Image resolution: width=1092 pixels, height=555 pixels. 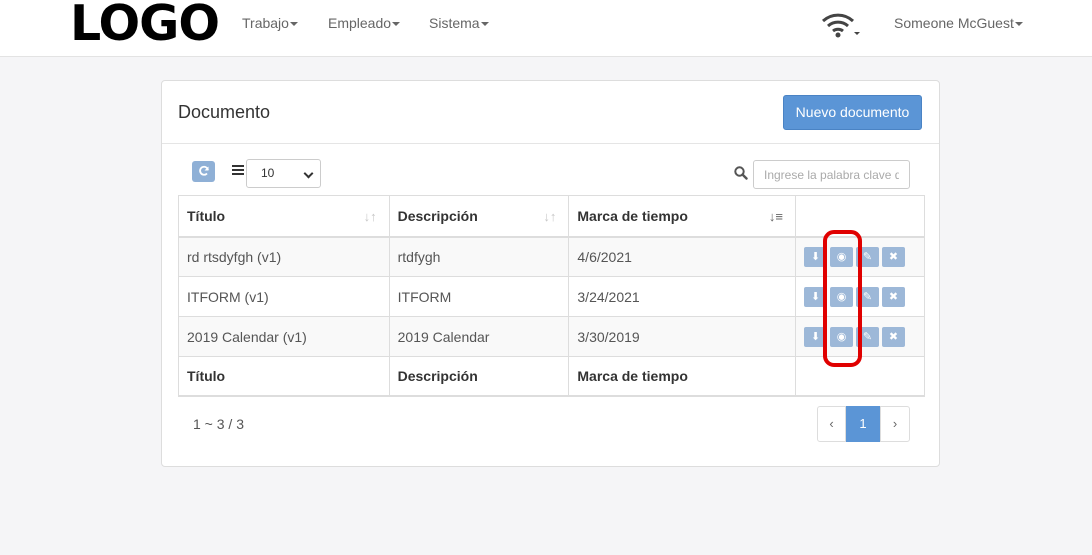 What do you see at coordinates (454, 23) in the screenshot?
I see `nav-menu-label: Sistema` at bounding box center [454, 23].